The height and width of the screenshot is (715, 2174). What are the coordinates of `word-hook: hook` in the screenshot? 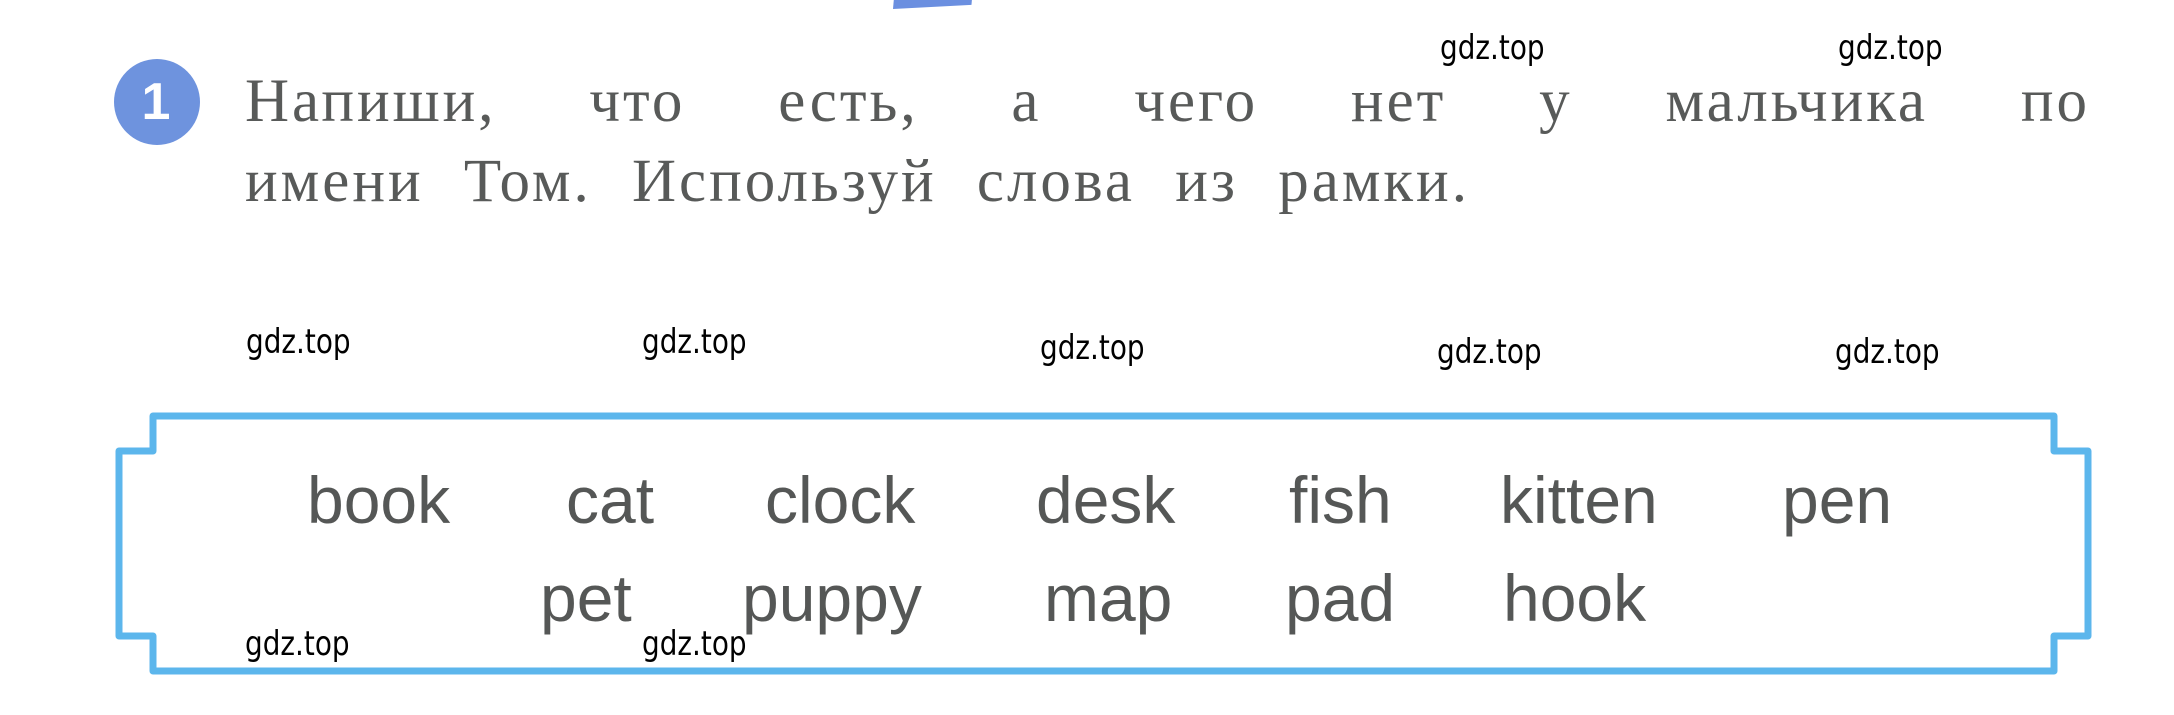 It's located at (1575, 598).